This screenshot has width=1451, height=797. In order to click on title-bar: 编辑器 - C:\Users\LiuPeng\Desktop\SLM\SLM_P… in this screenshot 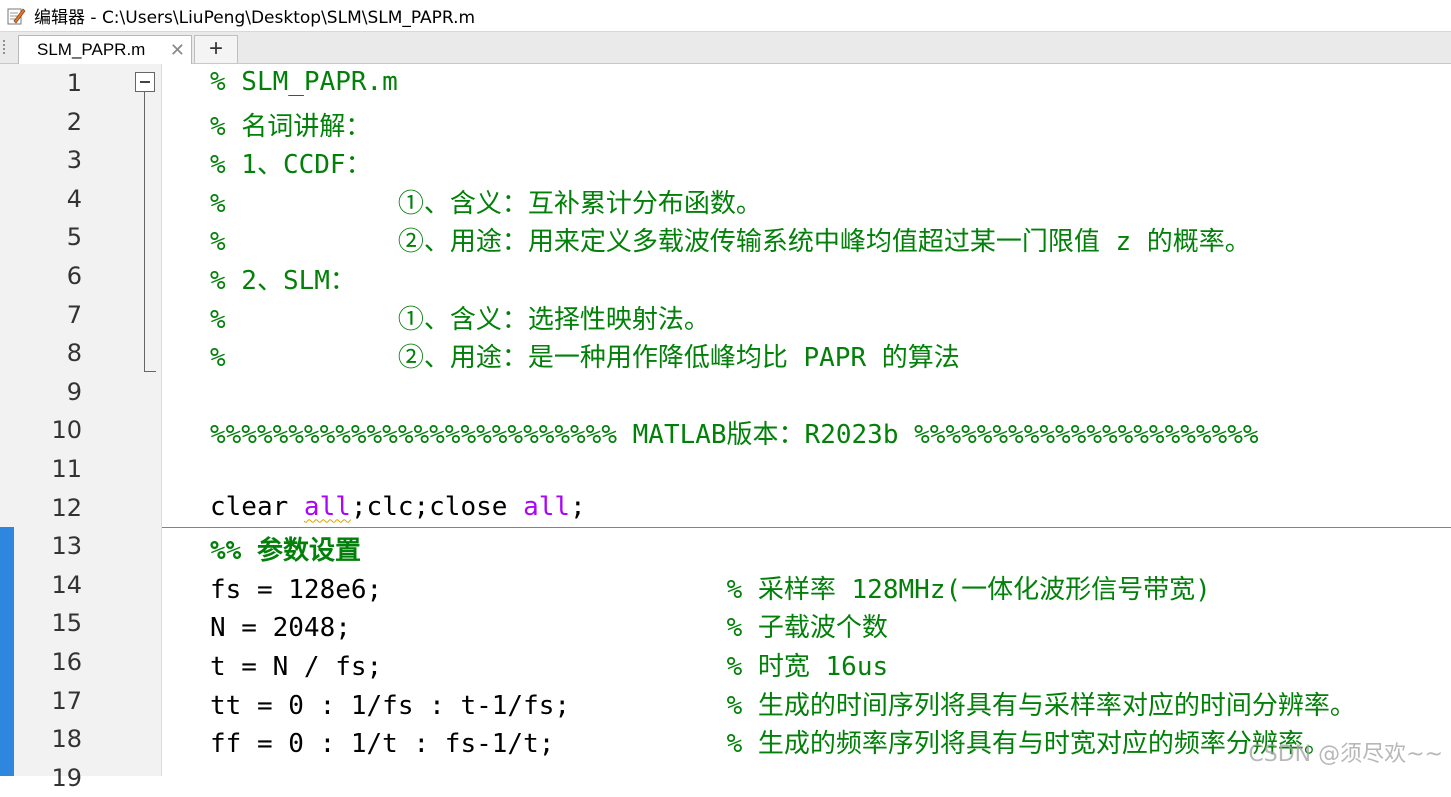, I will do `click(725, 16)`.